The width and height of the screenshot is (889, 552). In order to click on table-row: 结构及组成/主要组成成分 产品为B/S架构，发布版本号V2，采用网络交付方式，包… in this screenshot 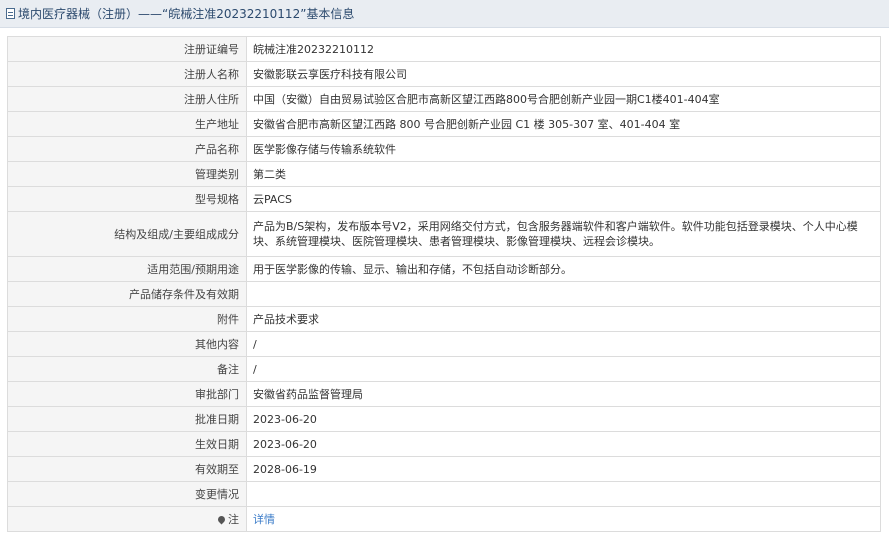, I will do `click(444, 234)`.